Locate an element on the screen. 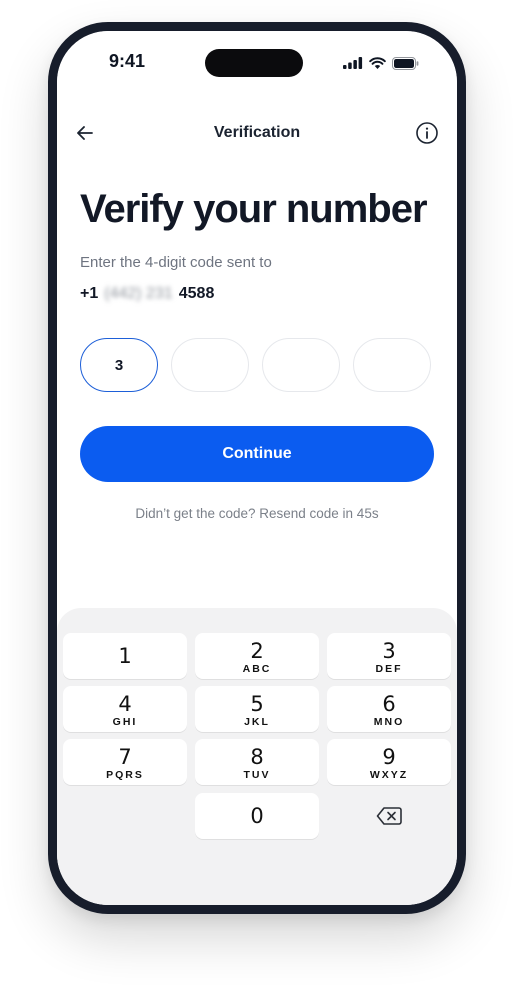 This screenshot has width=530, height=1002. key-6: 6 MNO is located at coordinates (389, 709).